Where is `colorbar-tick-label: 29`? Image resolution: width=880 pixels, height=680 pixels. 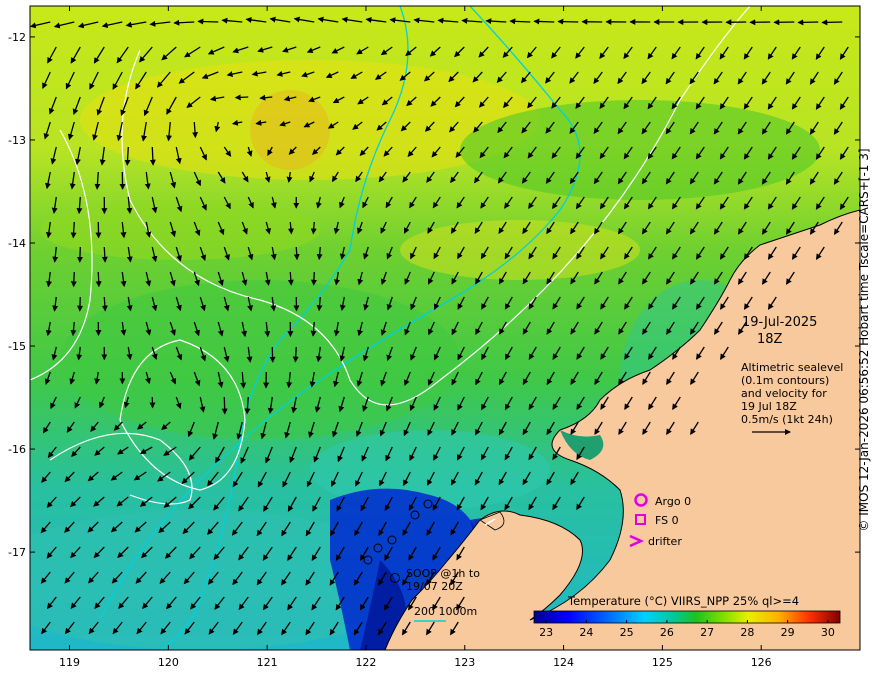 colorbar-tick-label: 29 is located at coordinates (788, 632).